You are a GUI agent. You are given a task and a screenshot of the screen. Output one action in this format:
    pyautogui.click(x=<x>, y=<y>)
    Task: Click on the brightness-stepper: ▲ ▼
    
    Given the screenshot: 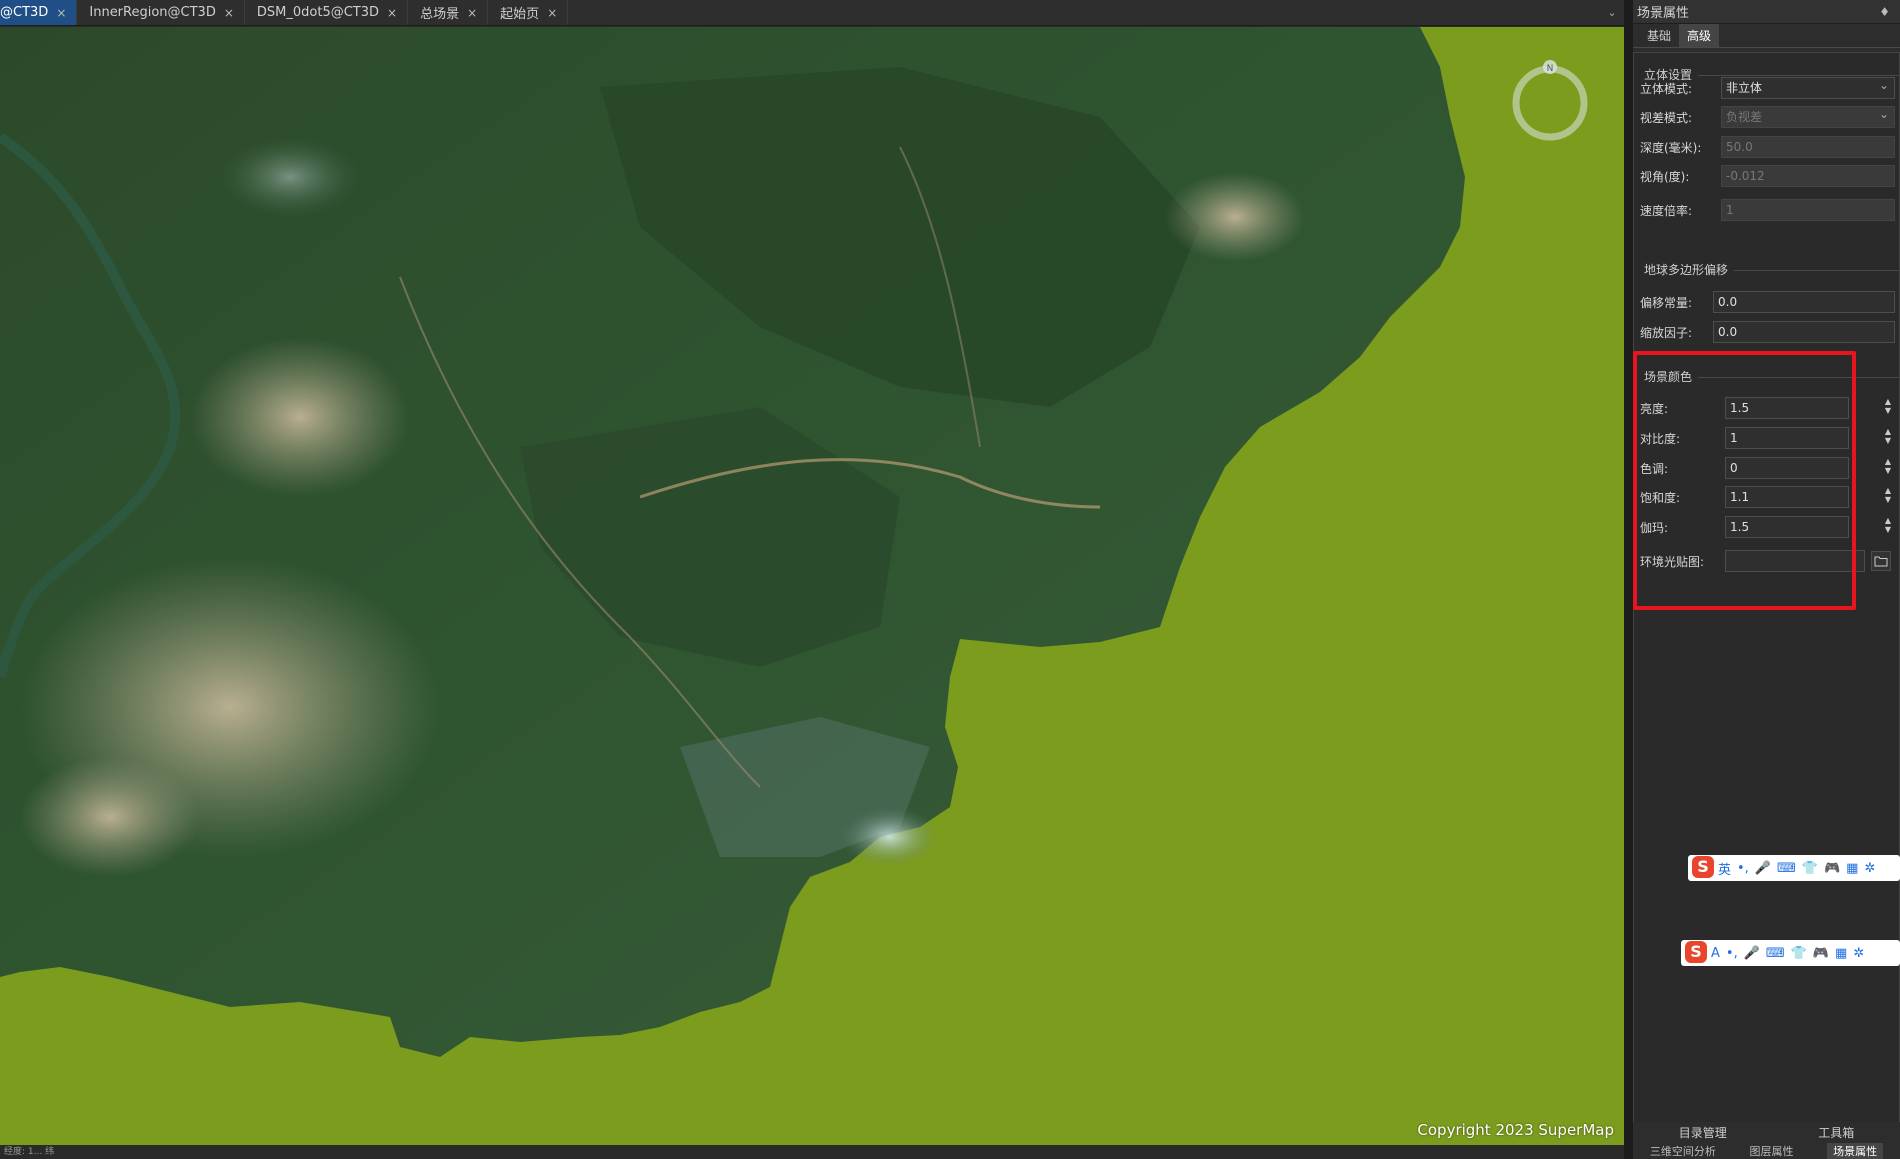 What is the action you would take?
    pyautogui.click(x=1888, y=408)
    